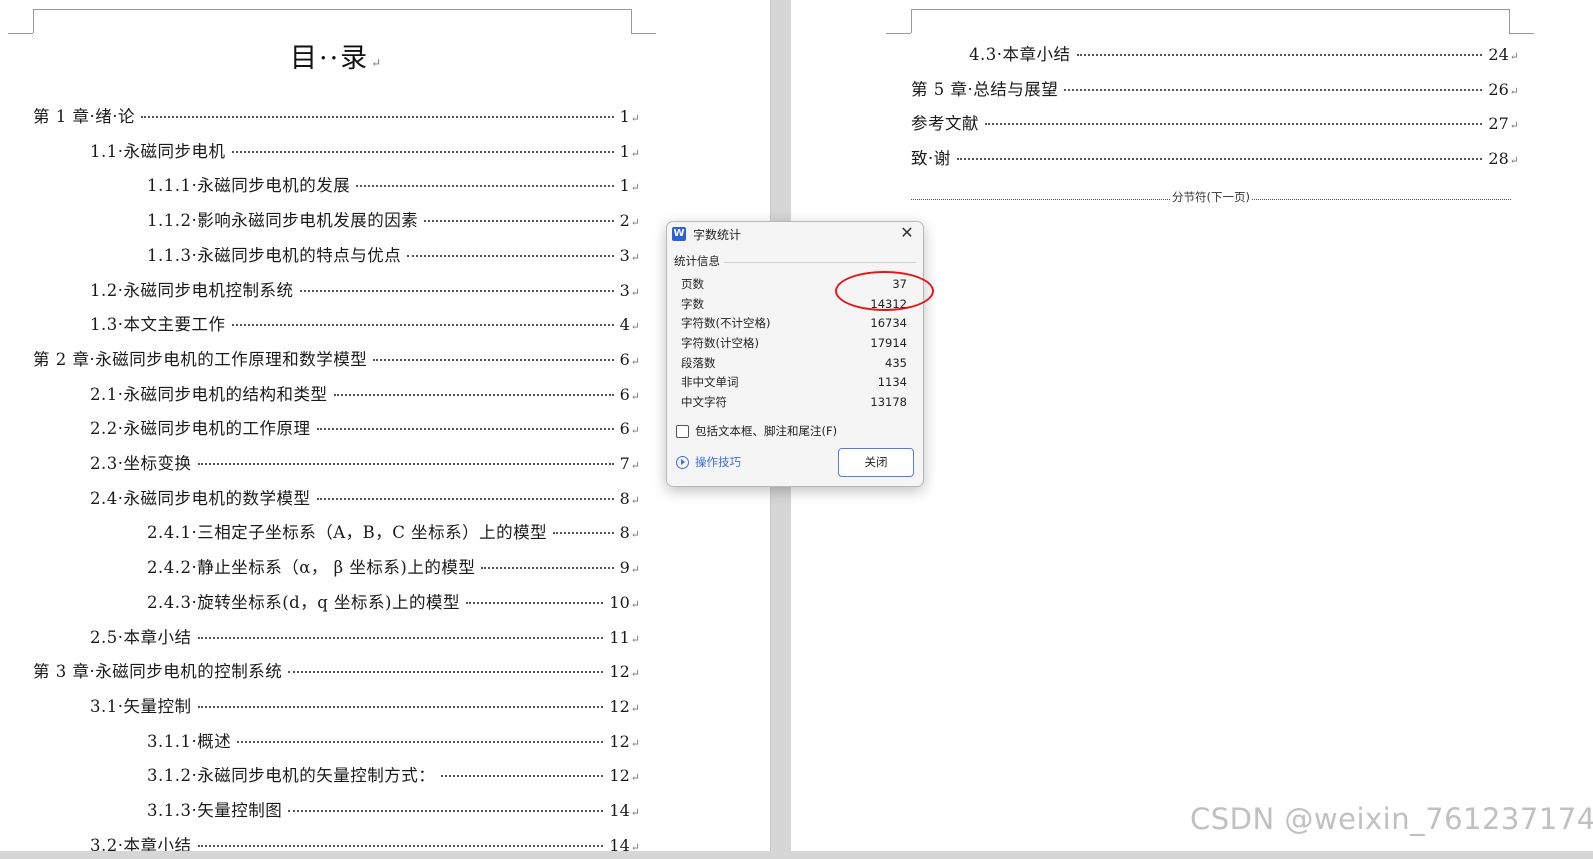  What do you see at coordinates (365, 291) in the screenshot?
I see `toc-entry: 1.2·永磁同步电机控制系统 3 ↵` at bounding box center [365, 291].